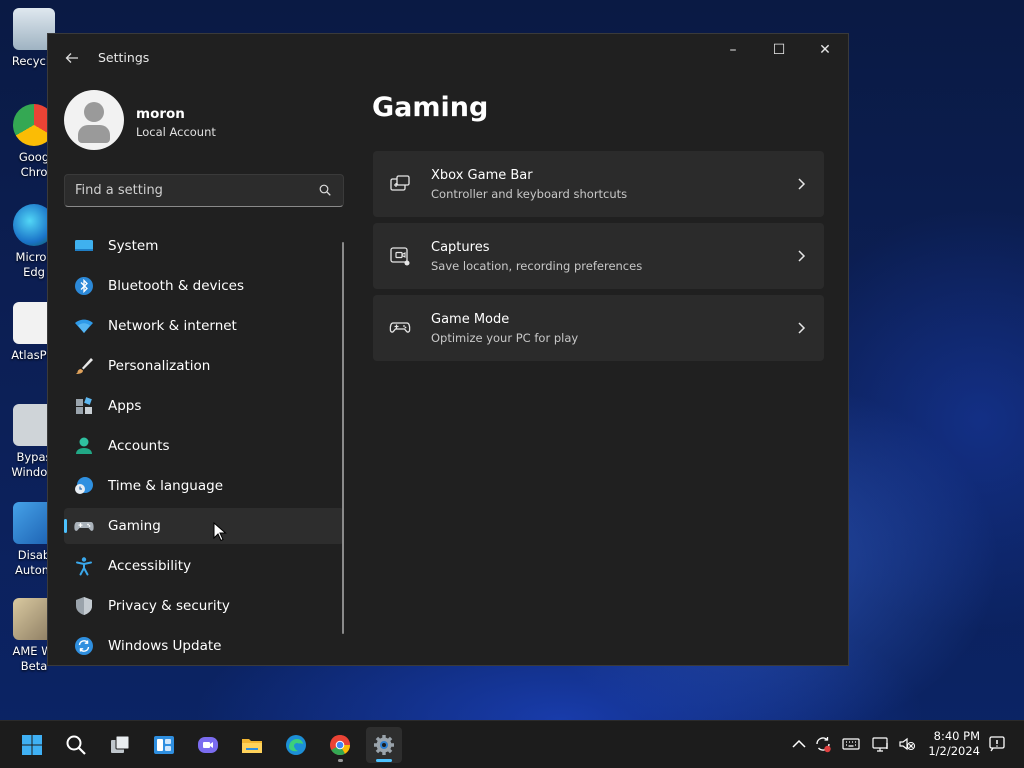 This screenshot has height=768, width=1024. What do you see at coordinates (204, 246) in the screenshot?
I see `sidebar-item-system: System` at bounding box center [204, 246].